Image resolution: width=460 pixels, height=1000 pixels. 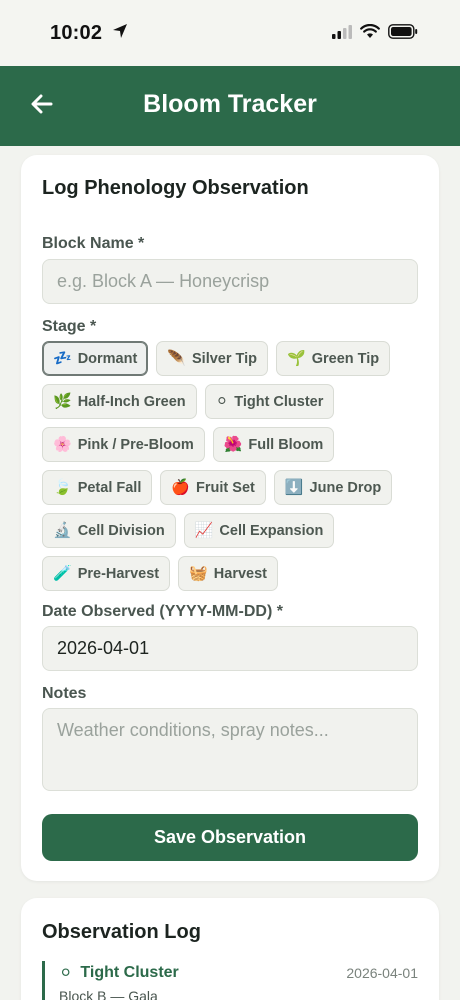 What do you see at coordinates (176, 358) in the screenshot?
I see `feather-icon: 🪶` at bounding box center [176, 358].